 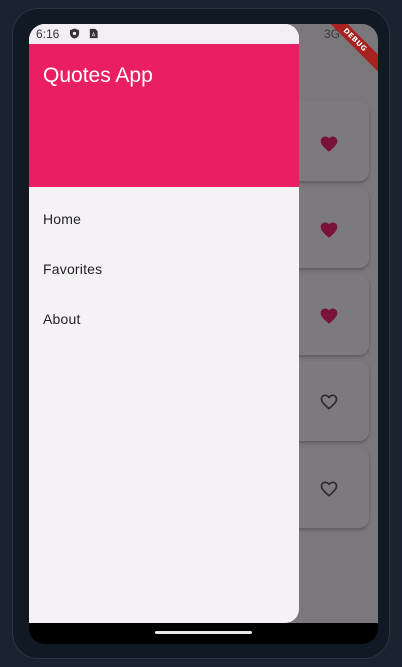 I want to click on shield-icon, so click(x=74, y=33).